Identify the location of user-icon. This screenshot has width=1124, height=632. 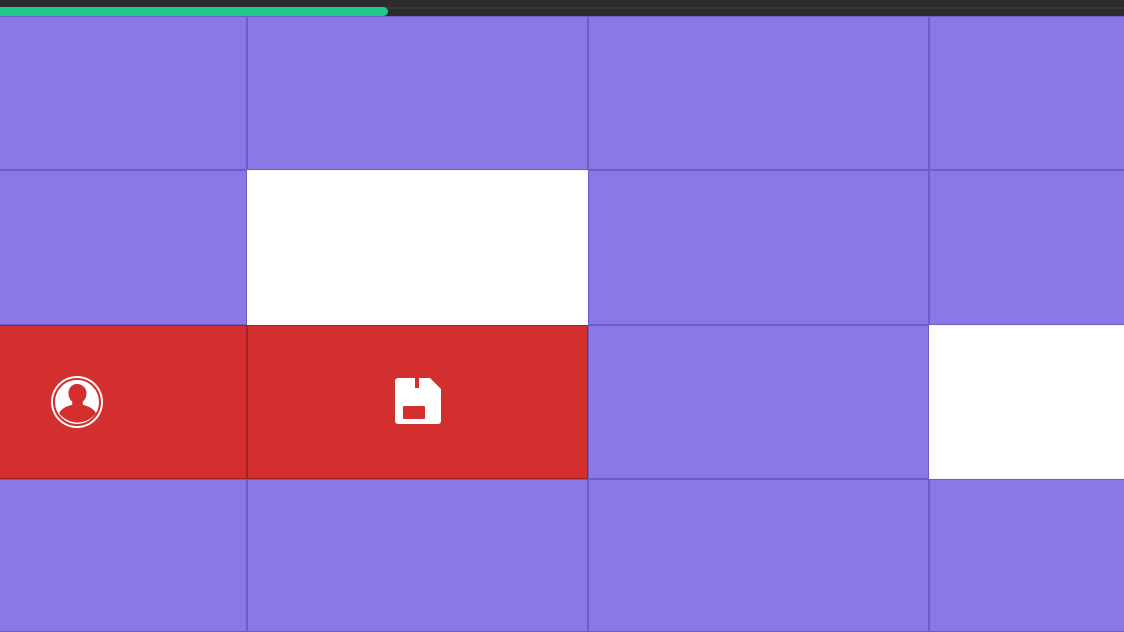
(76, 402).